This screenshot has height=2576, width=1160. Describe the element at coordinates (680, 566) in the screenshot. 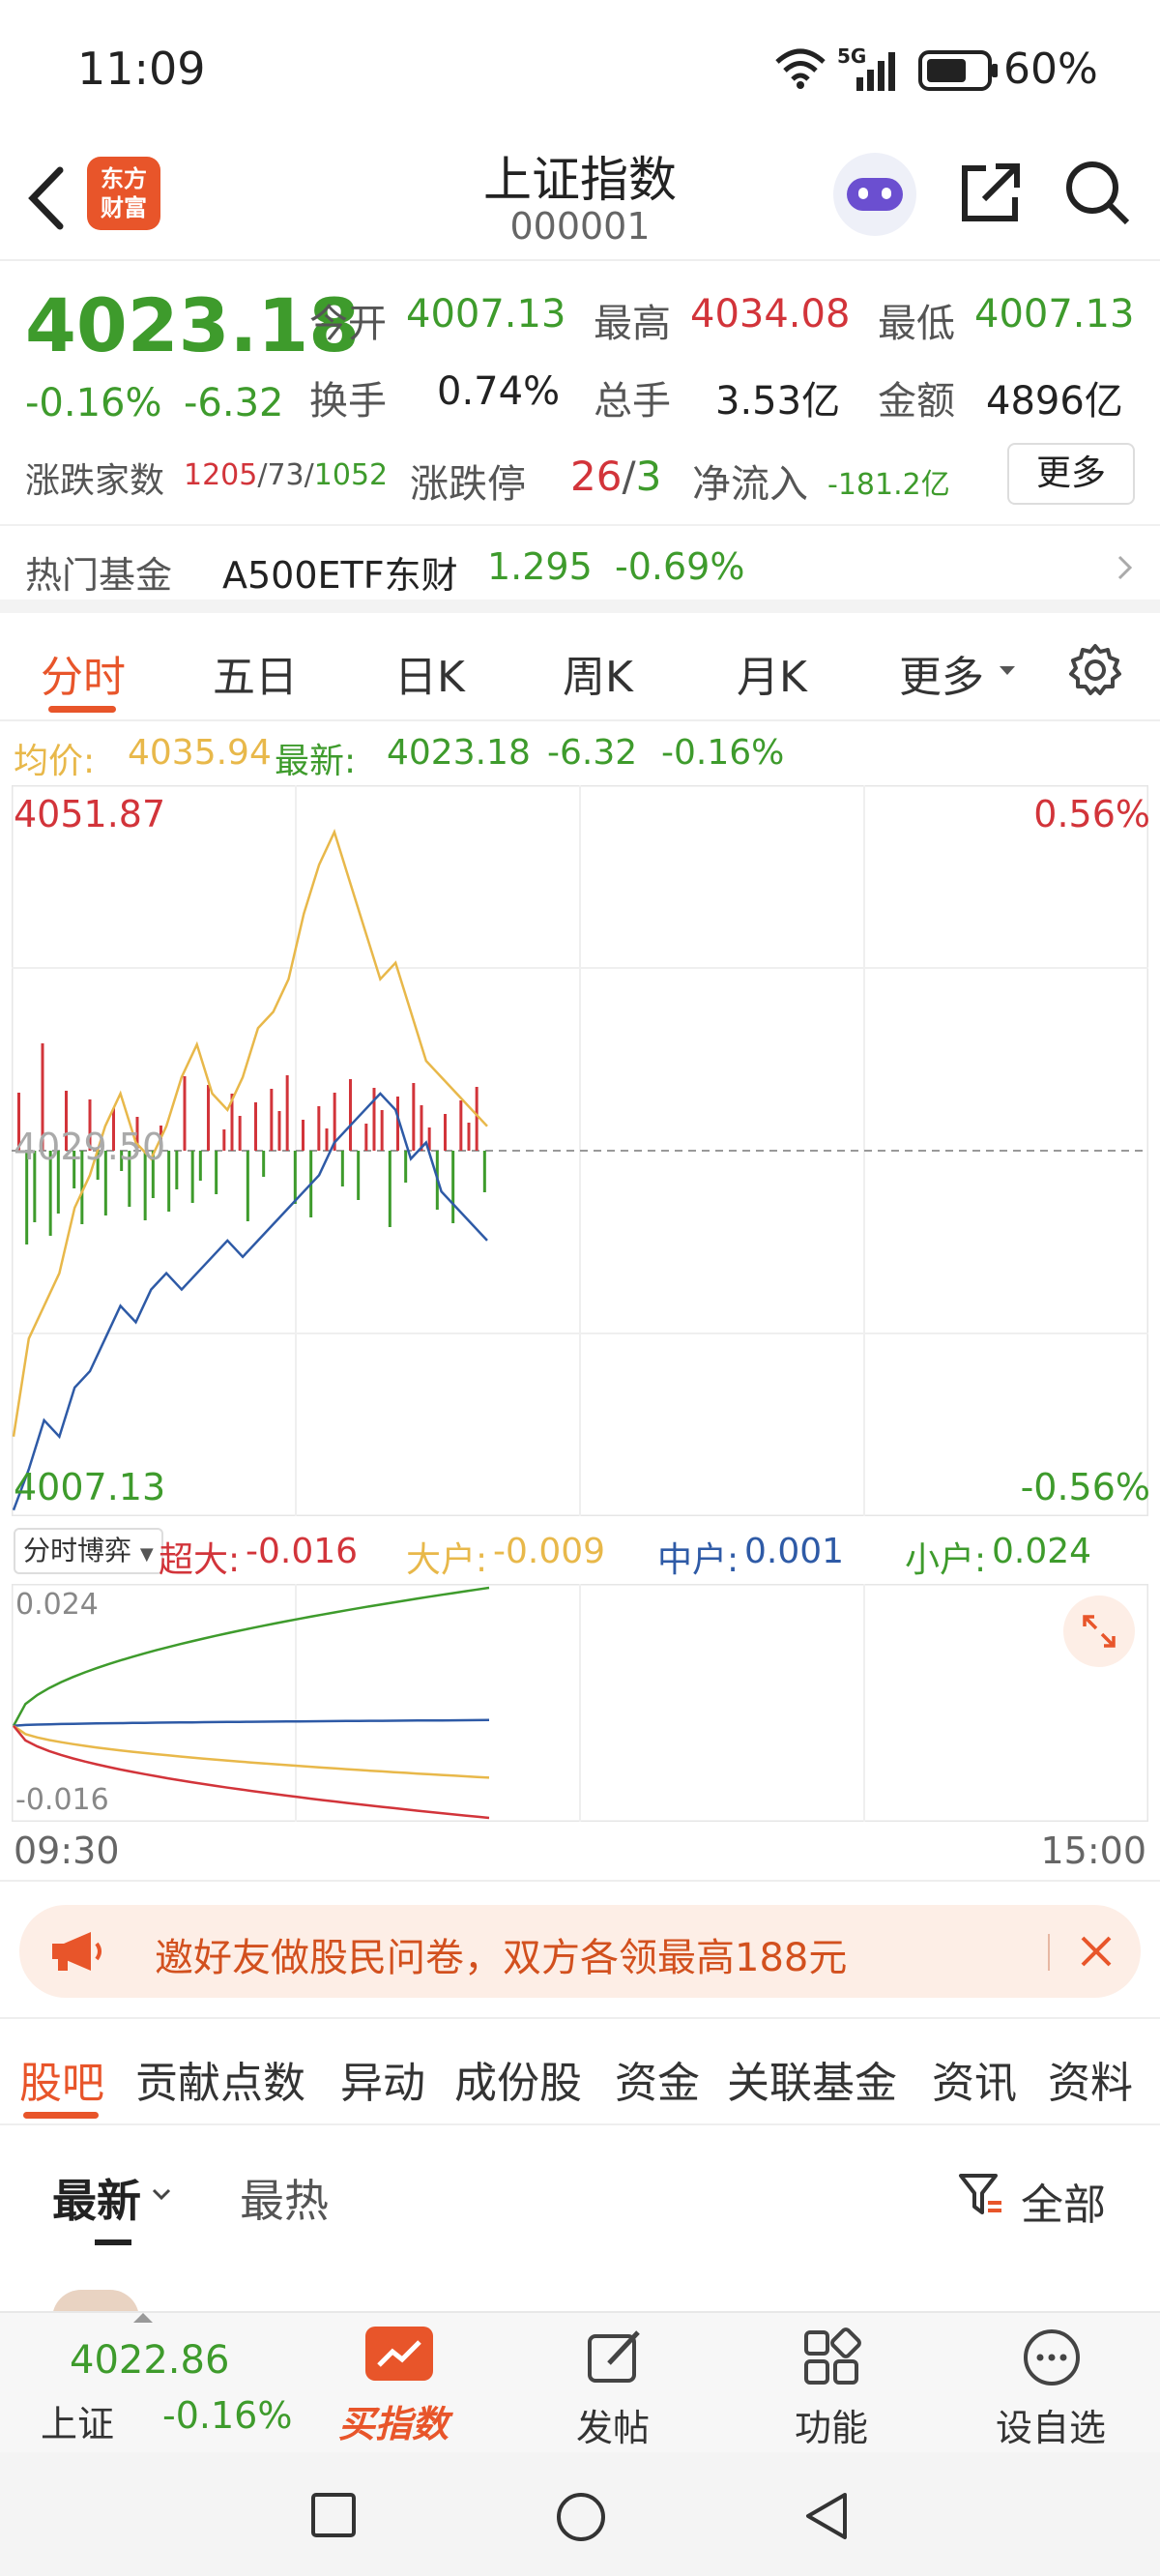

I see `hot-fund-change: -0.69%` at that location.